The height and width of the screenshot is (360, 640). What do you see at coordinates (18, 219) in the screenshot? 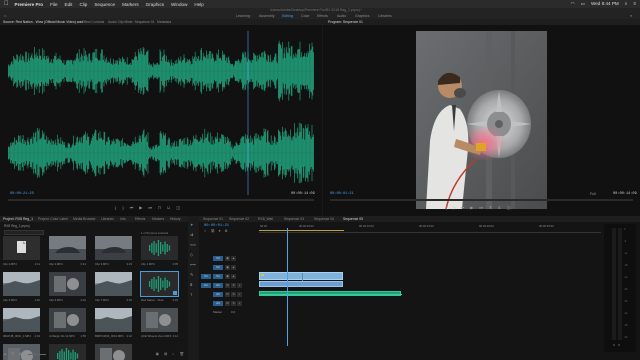
I see `tab-project: Project: RX8 Reg_1` at bounding box center [18, 219].